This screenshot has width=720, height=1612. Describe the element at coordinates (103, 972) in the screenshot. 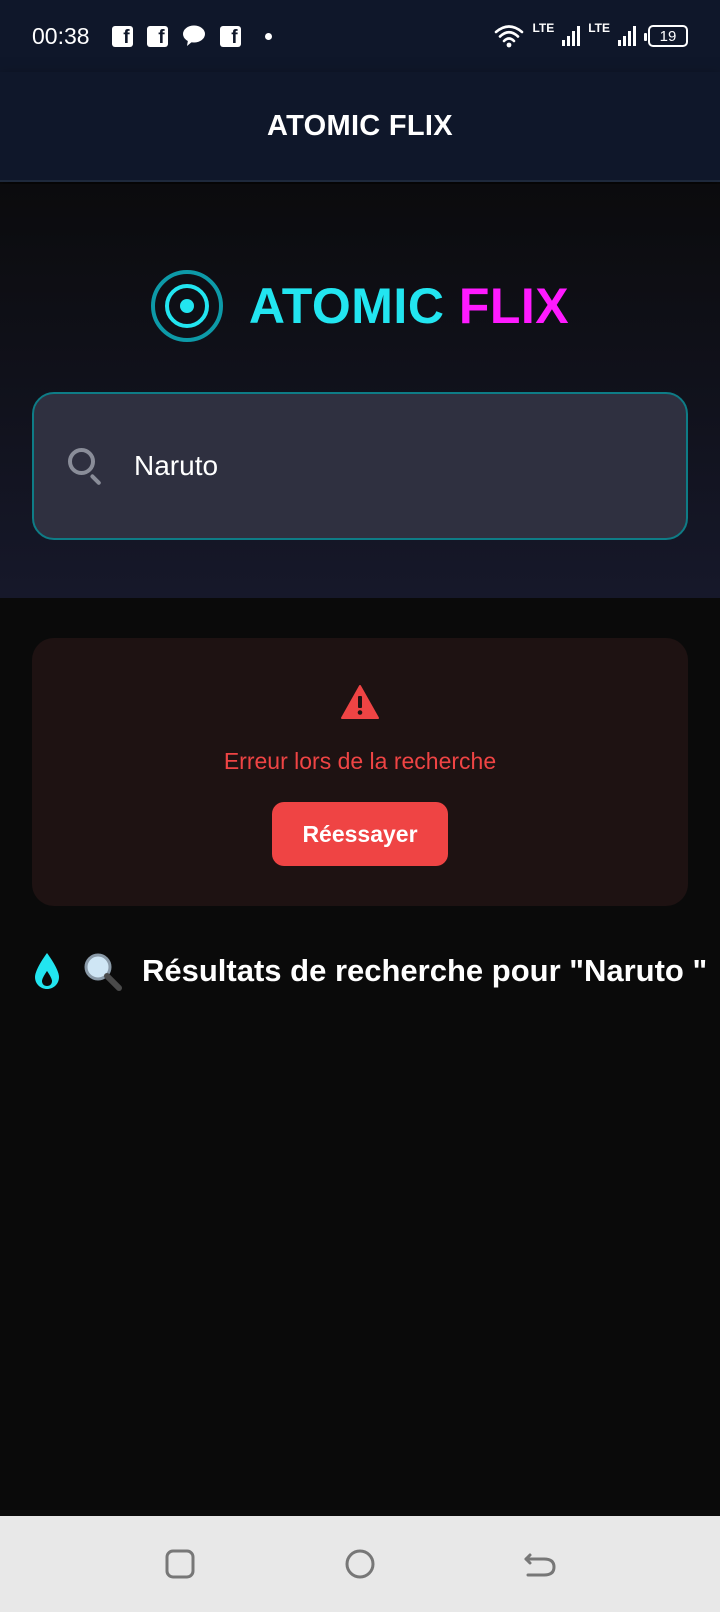

I see `magnifier-icon` at that location.